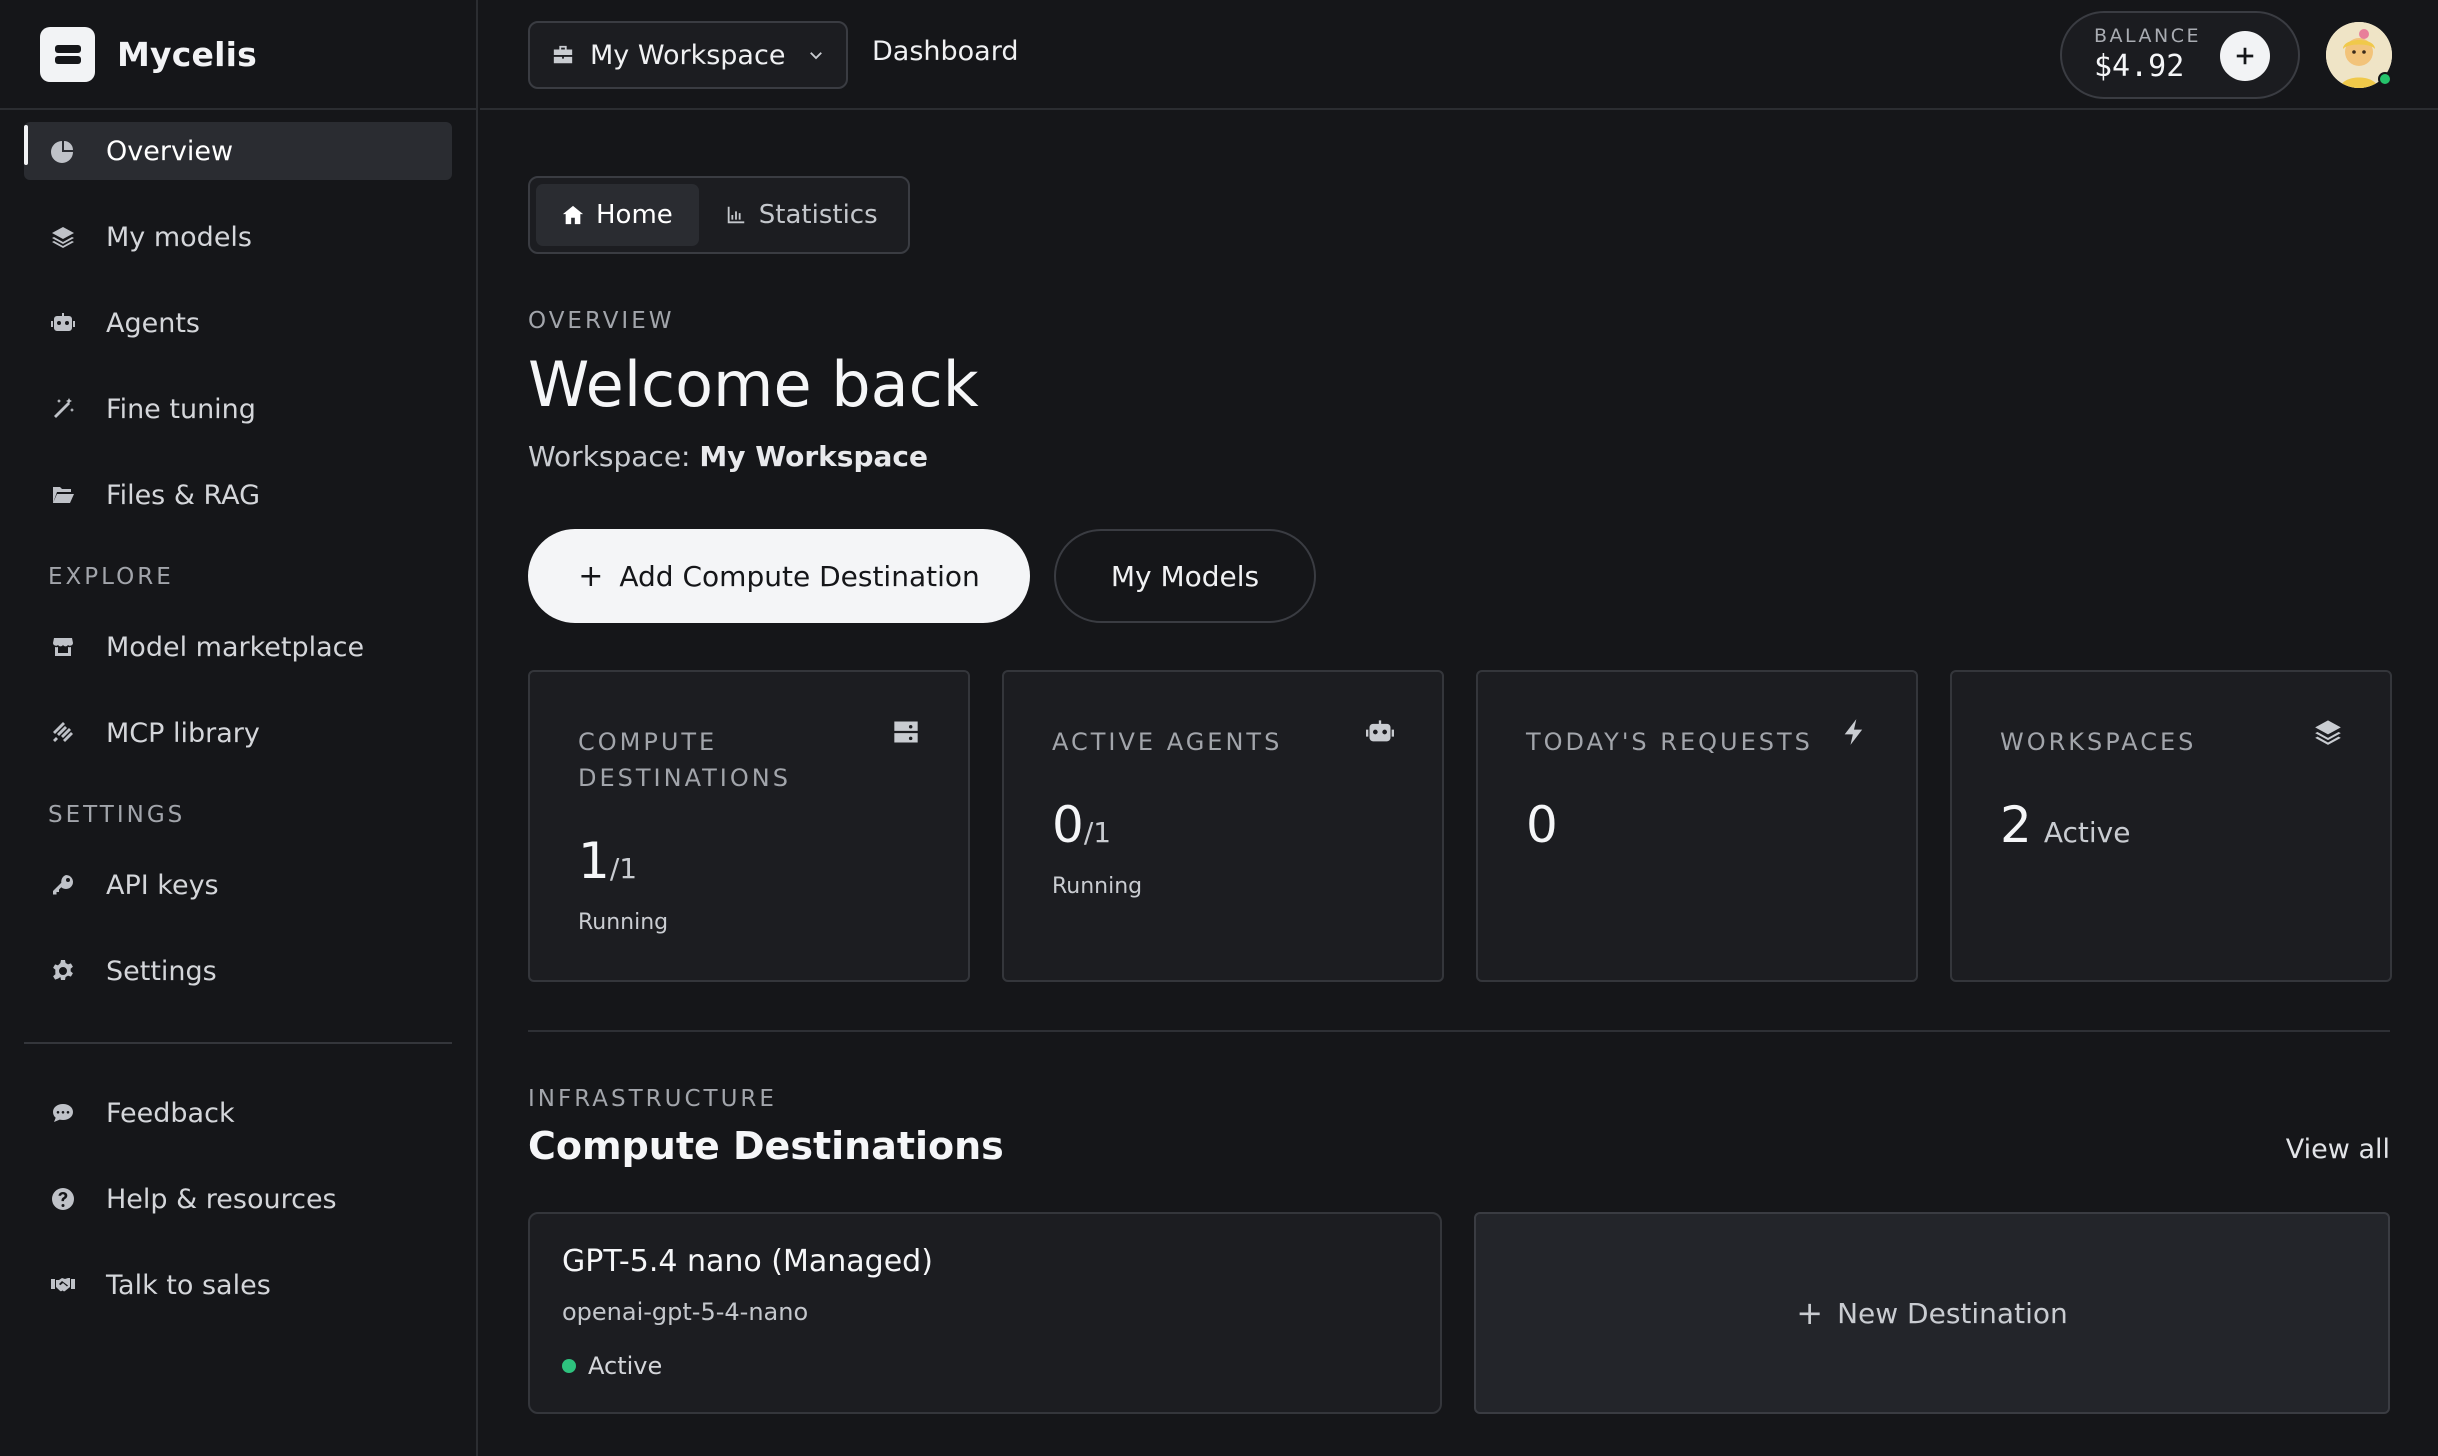  I want to click on status-label: Active, so click(625, 1366).